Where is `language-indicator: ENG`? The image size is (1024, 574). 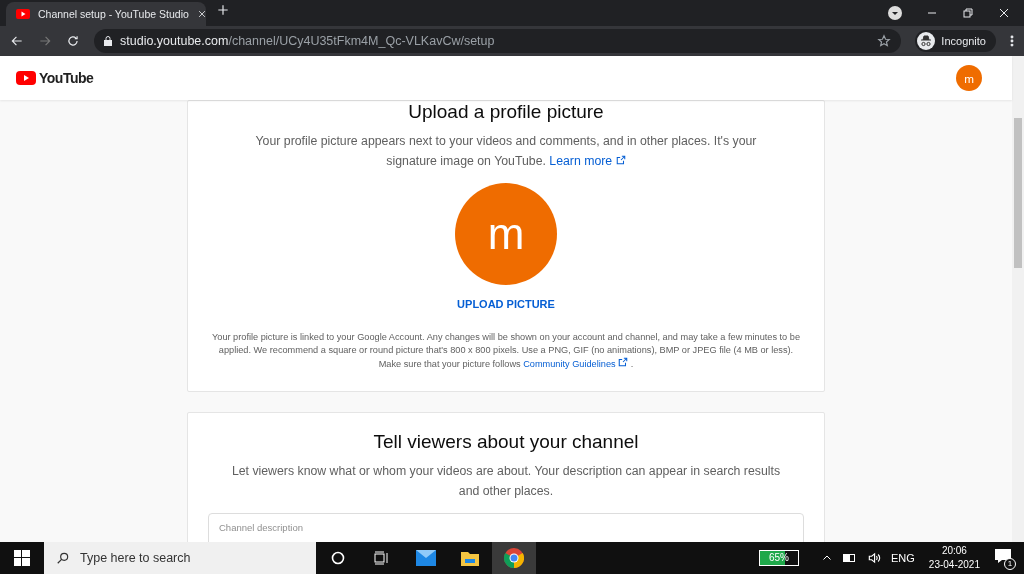 language-indicator: ENG is located at coordinates (903, 558).